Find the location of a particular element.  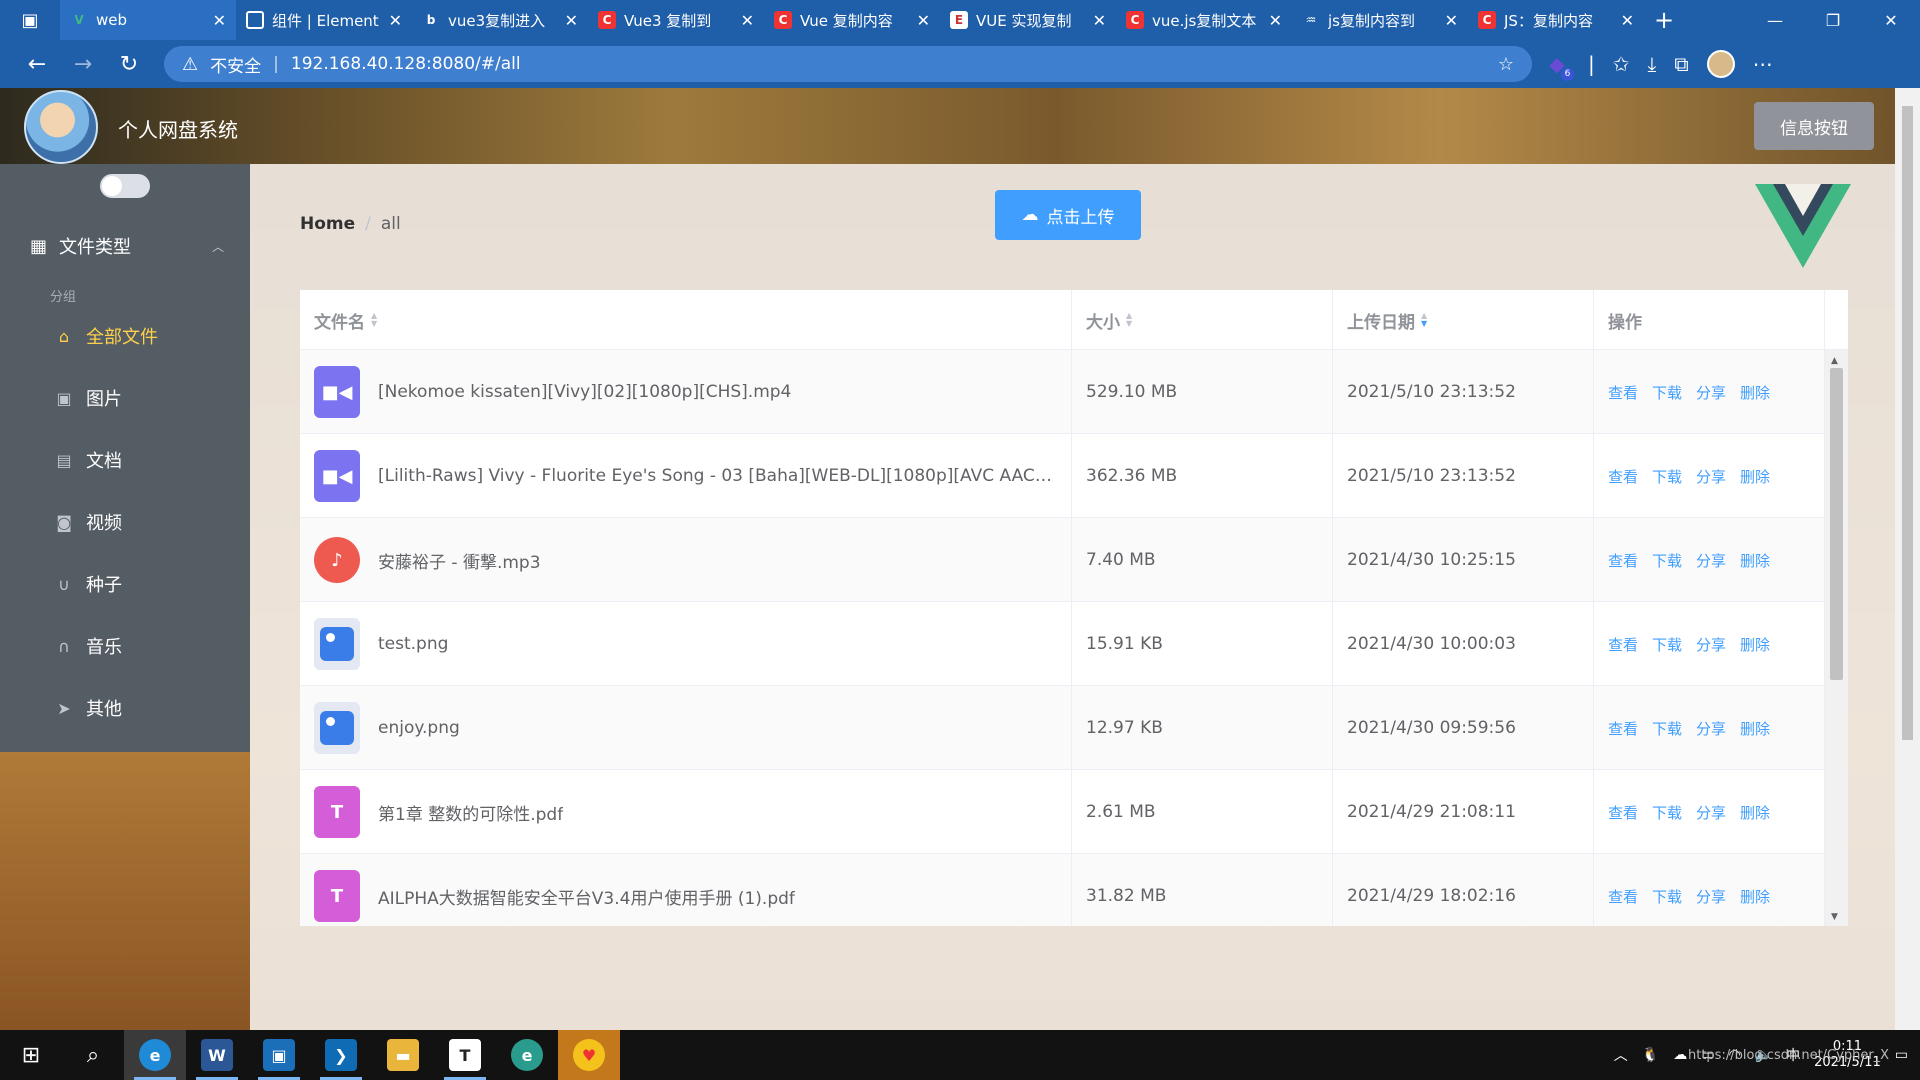

page-scrollbar is located at coordinates (1907, 559).